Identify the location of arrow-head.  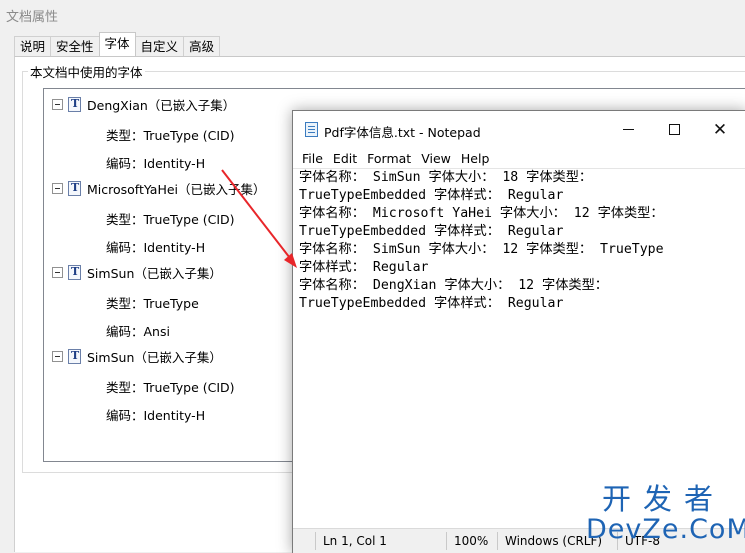
(290, 260).